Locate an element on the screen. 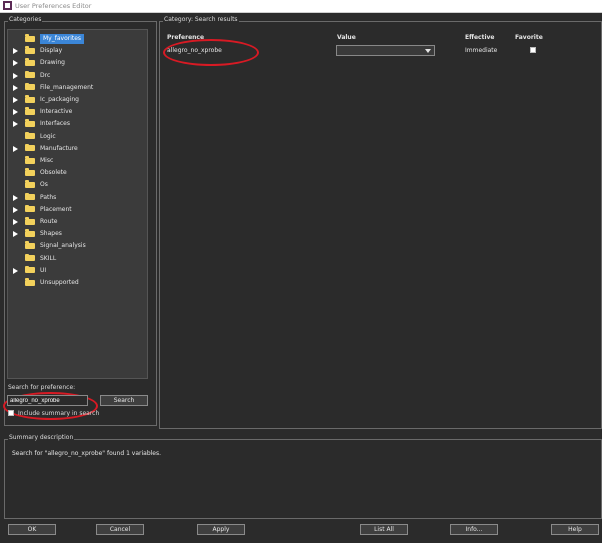 This screenshot has width=602, height=543. tree-item-label: Manufacture is located at coordinates (59, 148).